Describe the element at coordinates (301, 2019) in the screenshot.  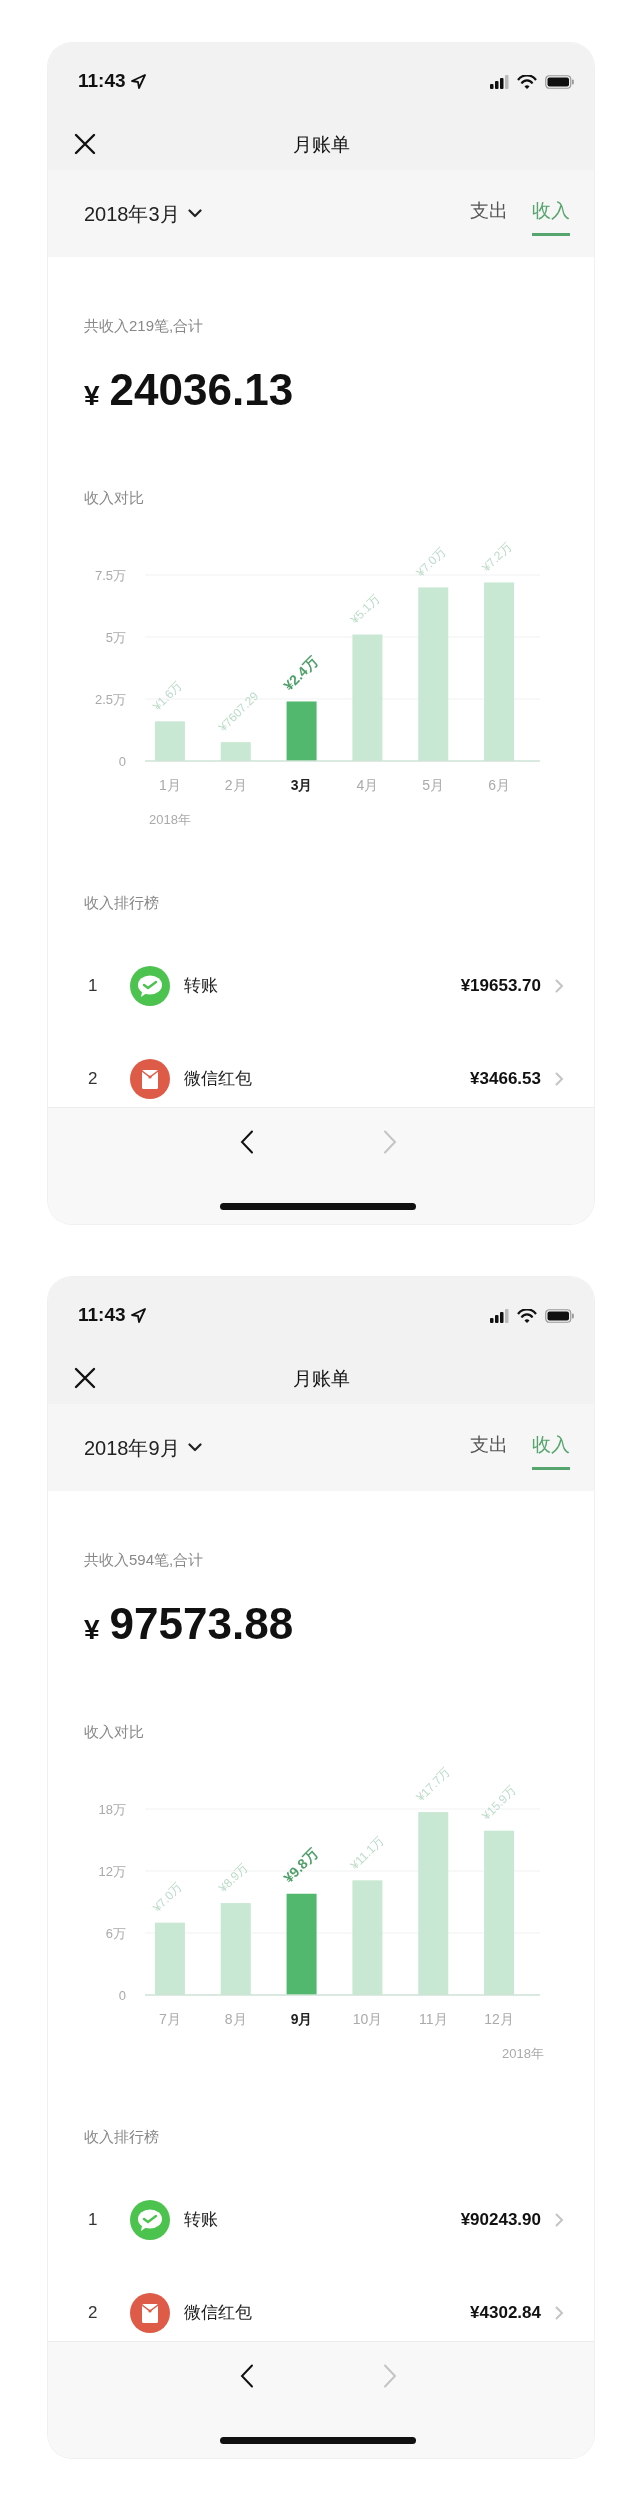
I see `month-label: 9月` at that location.